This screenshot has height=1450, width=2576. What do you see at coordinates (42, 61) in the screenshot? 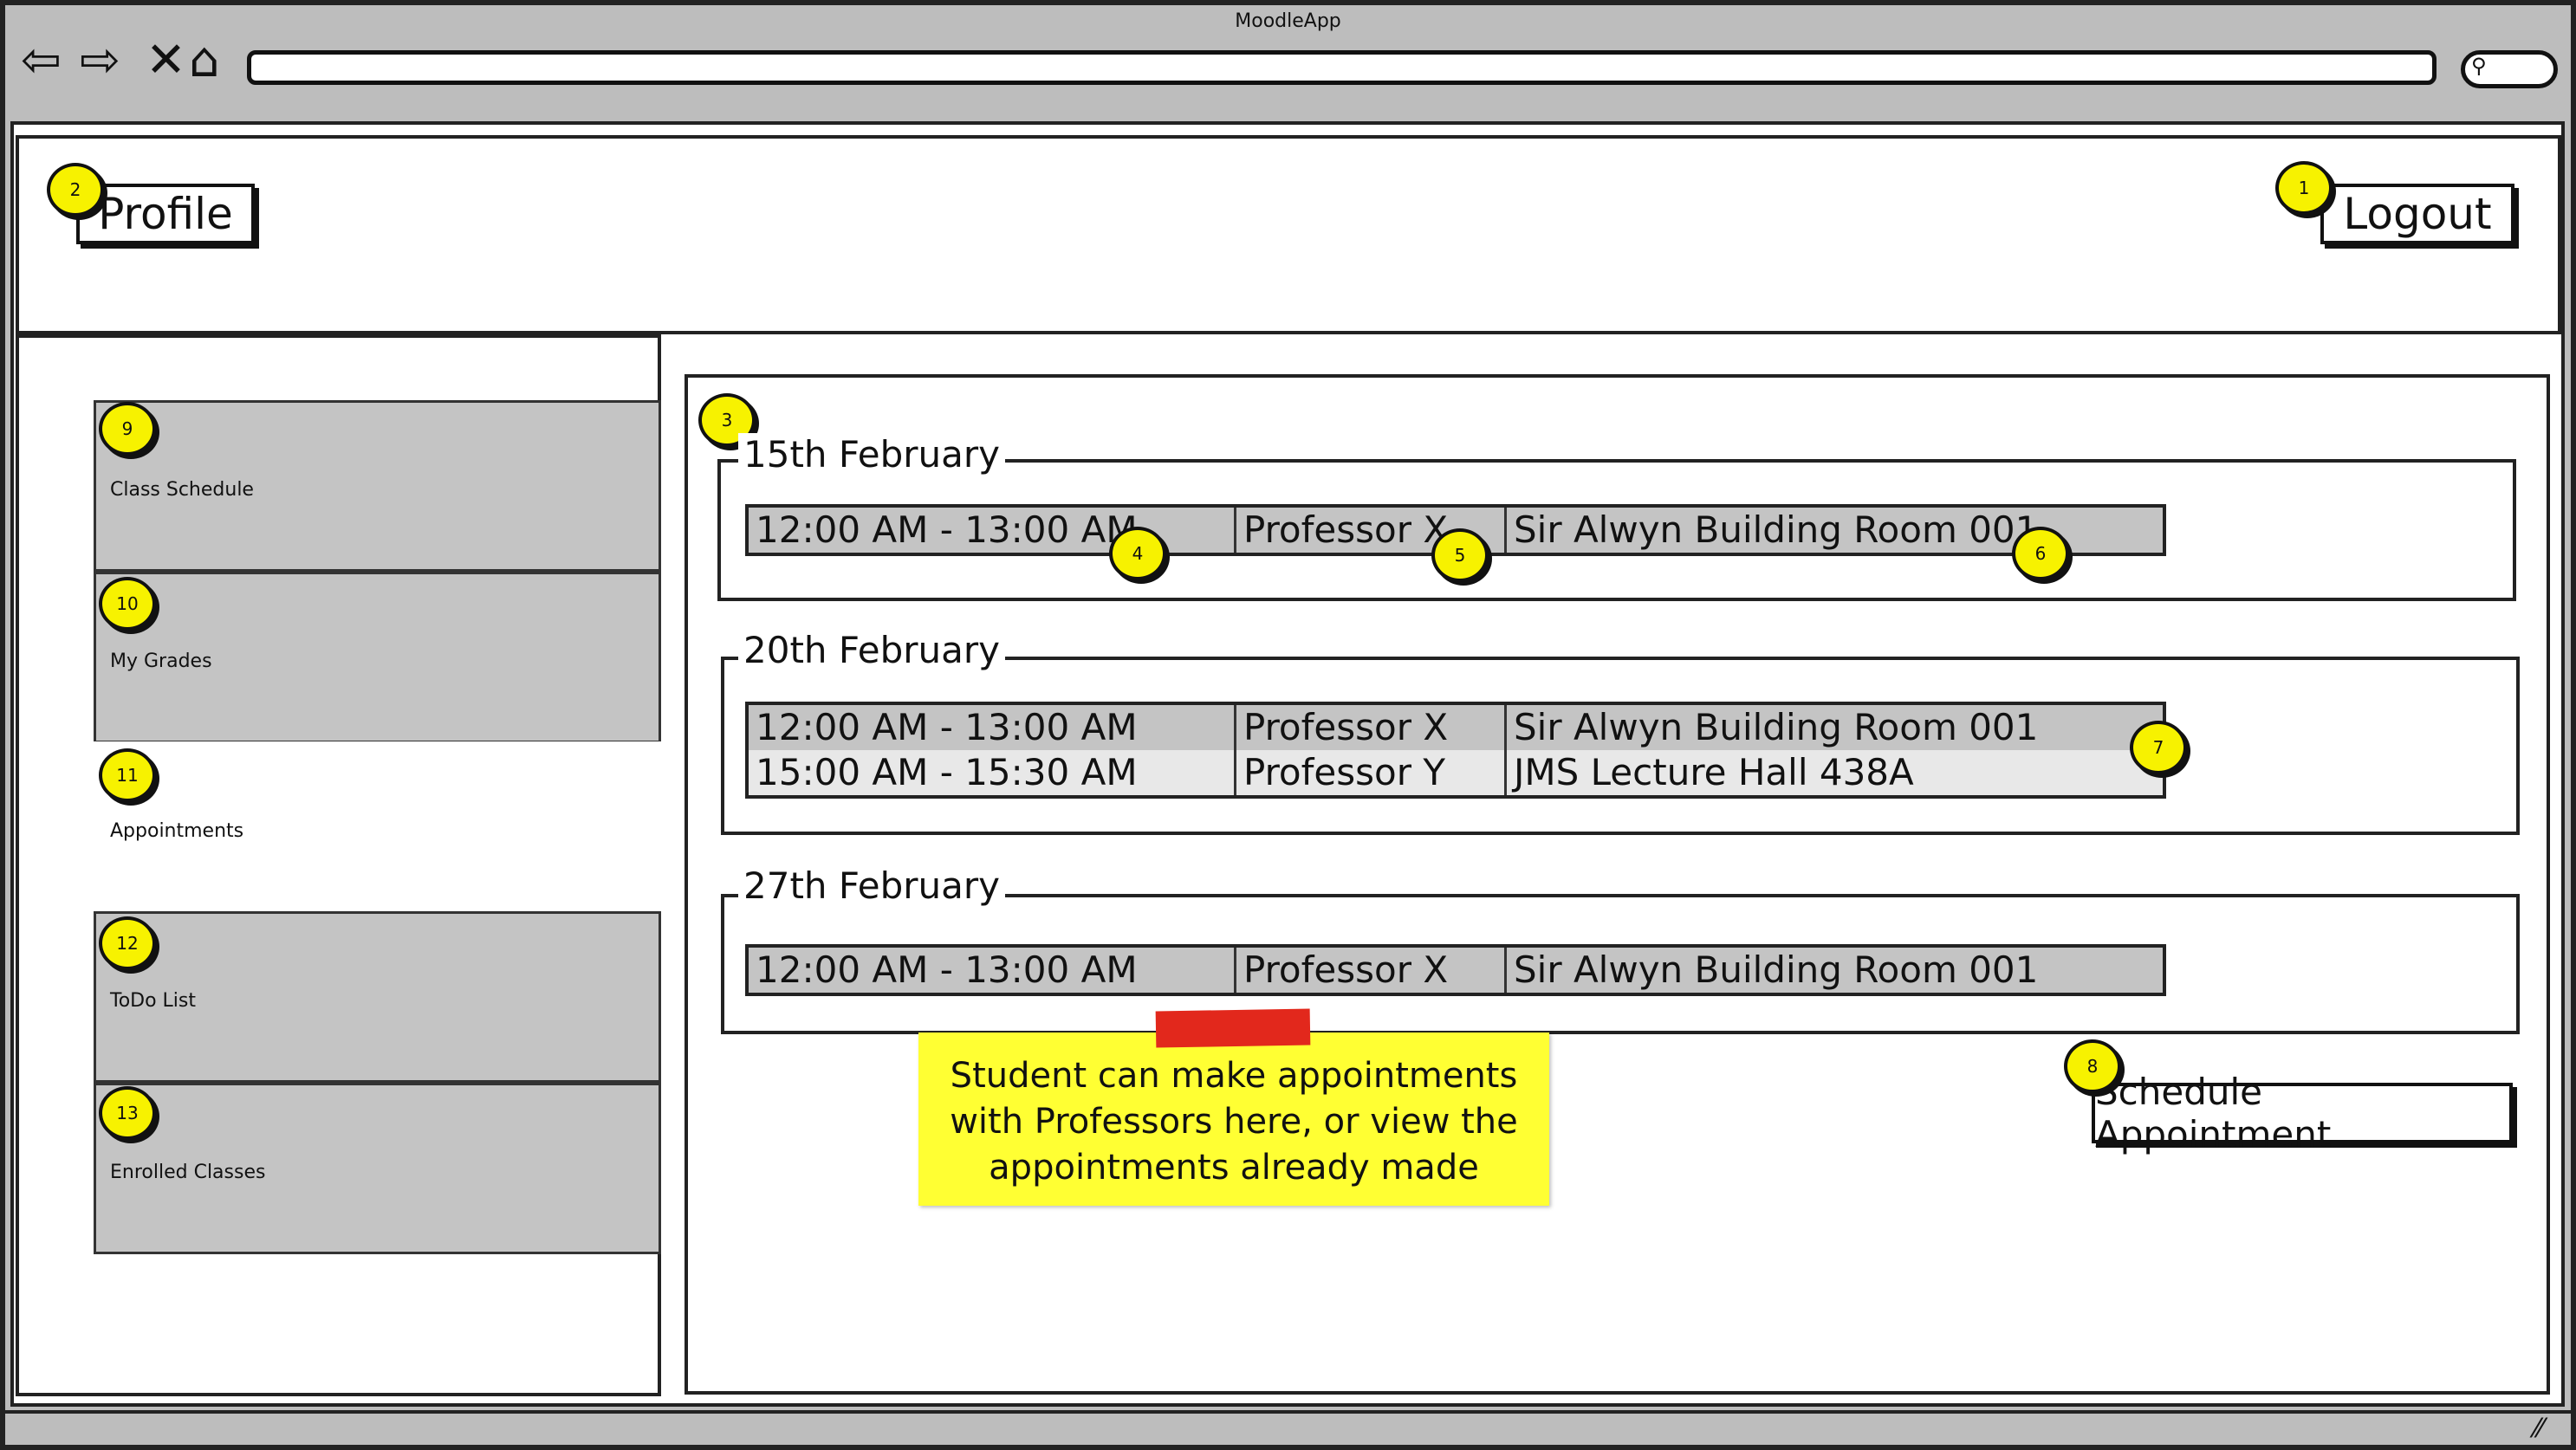
I see `back-icon: ⇦` at bounding box center [42, 61].